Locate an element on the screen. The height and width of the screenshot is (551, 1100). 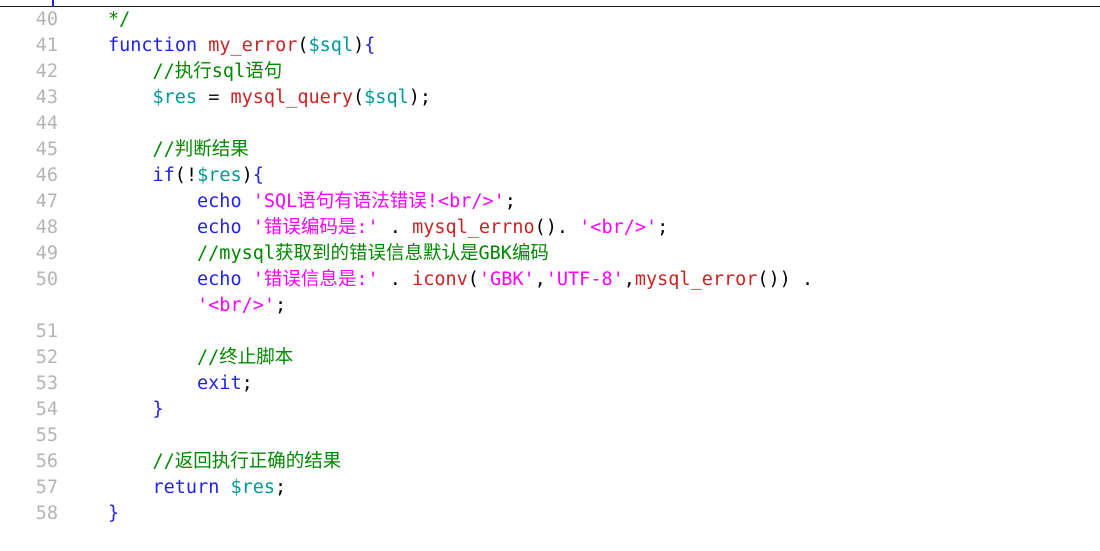
code-line-wrapped-content: '<br/>'; is located at coordinates (241, 306).